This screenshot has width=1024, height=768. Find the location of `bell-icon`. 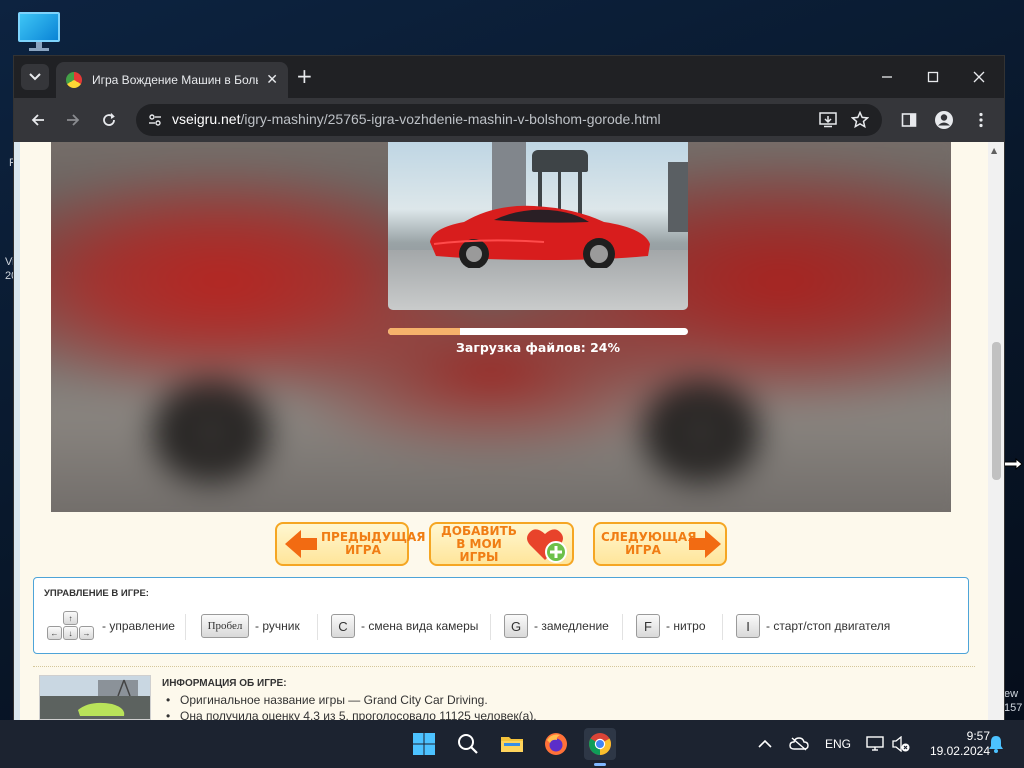

bell-icon is located at coordinates (996, 744).